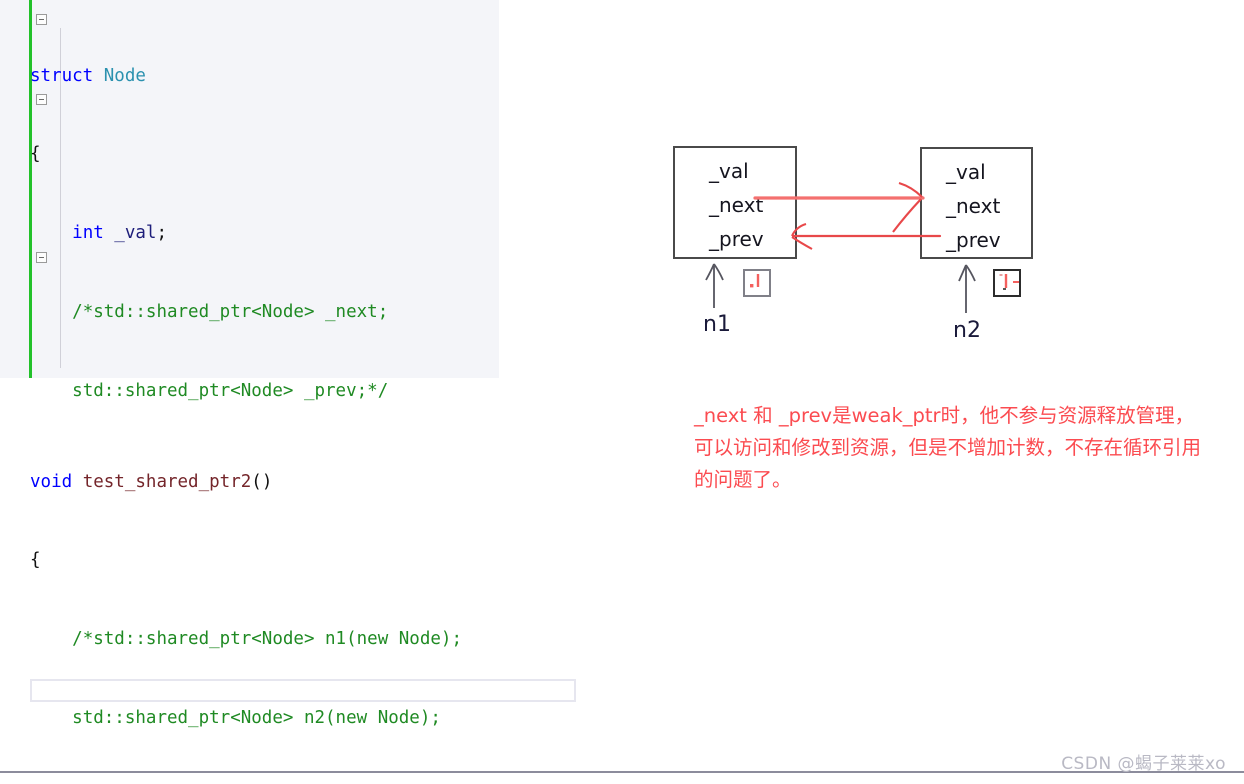  I want to click on token-keyword: struct, so click(62, 75).